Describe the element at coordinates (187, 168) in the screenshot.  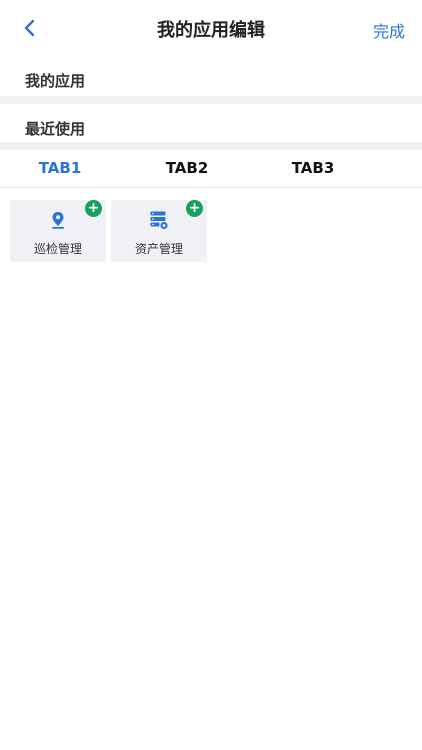
I see `tab-2: TAB2` at that location.